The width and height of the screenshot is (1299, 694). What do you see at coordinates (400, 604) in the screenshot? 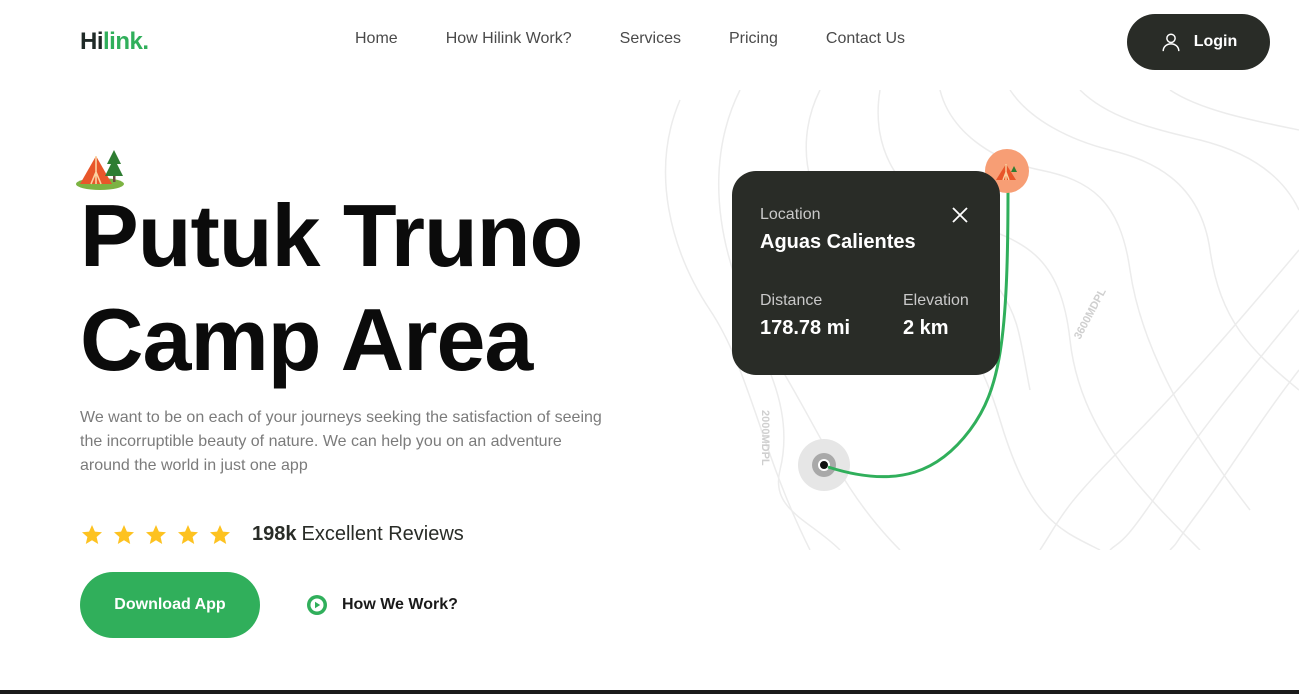
I see `how-we-work-label: How We Work?` at bounding box center [400, 604].